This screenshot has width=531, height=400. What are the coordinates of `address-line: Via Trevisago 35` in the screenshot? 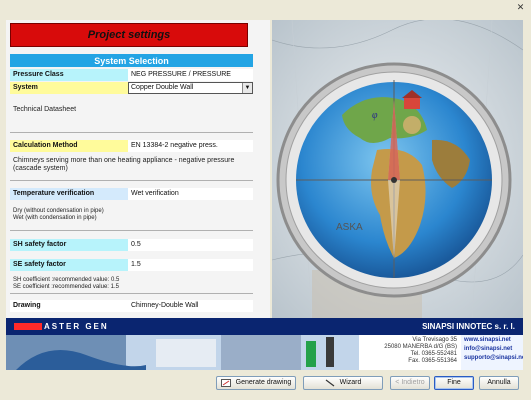 It's located at (434, 340).